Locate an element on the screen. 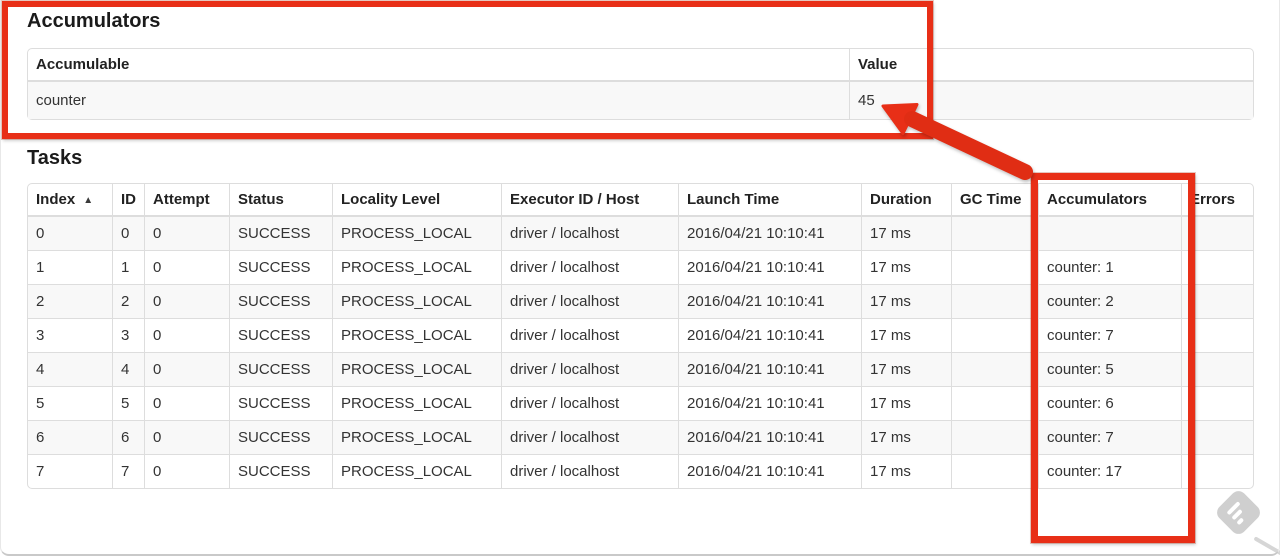  accumulators-section-heading: Accumulators is located at coordinates (94, 21).